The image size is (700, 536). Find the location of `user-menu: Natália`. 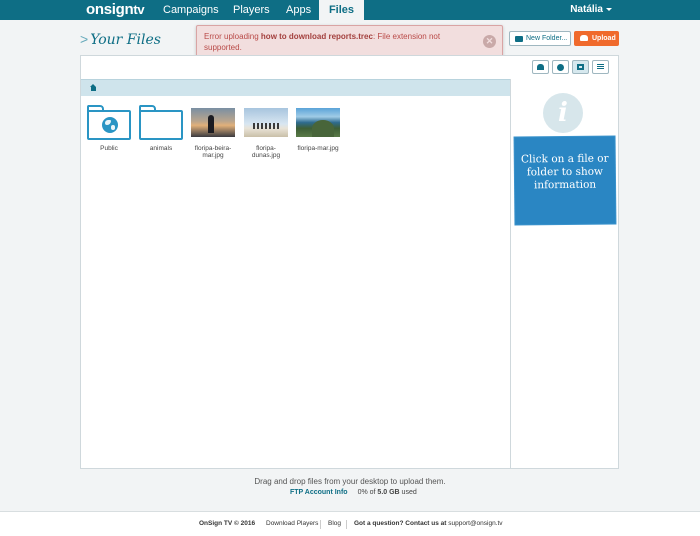

user-menu: Natália is located at coordinates (591, 10).